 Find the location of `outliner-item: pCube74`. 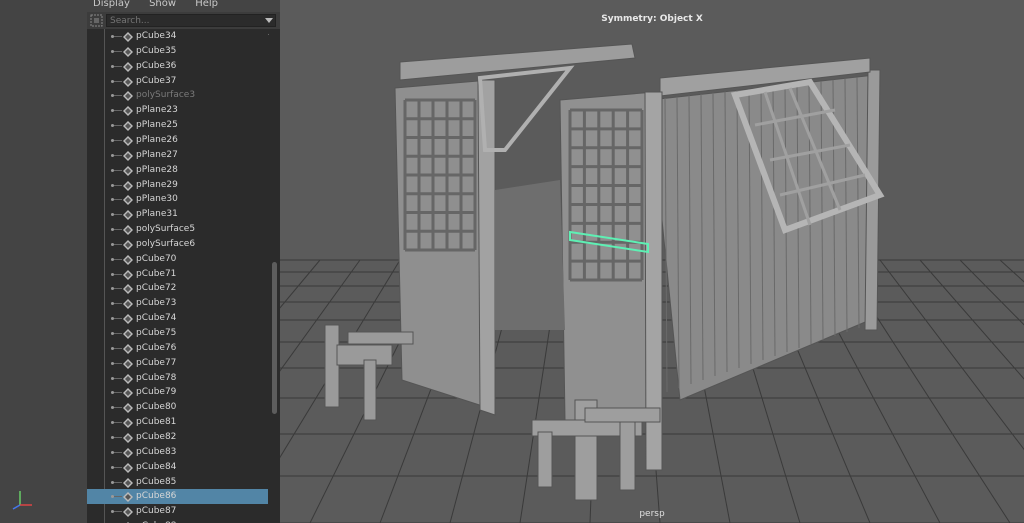

outliner-item: pCube74 is located at coordinates (177, 318).